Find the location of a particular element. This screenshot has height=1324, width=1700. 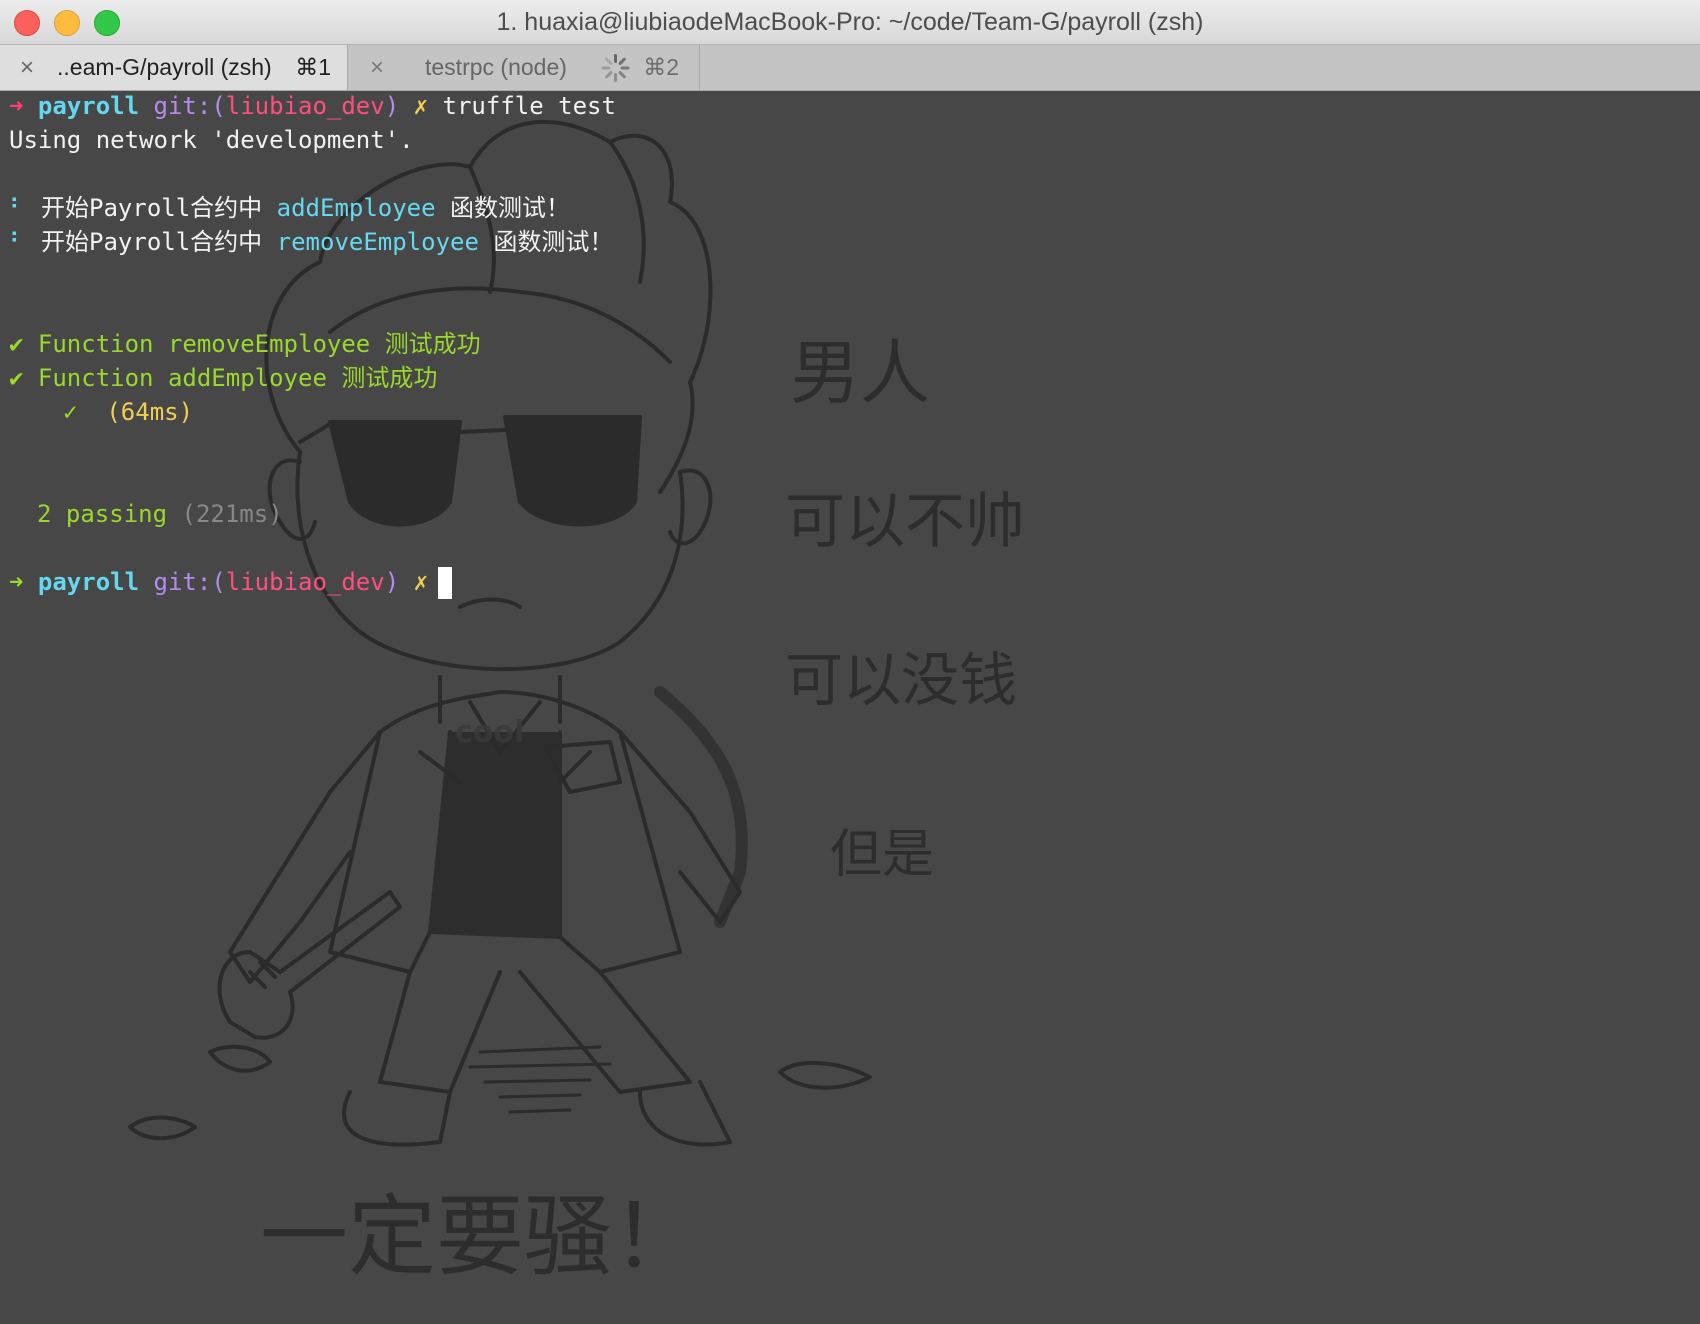

pass-line-remove: ✔ Function removeEmployee 测试成功 is located at coordinates (245, 344).